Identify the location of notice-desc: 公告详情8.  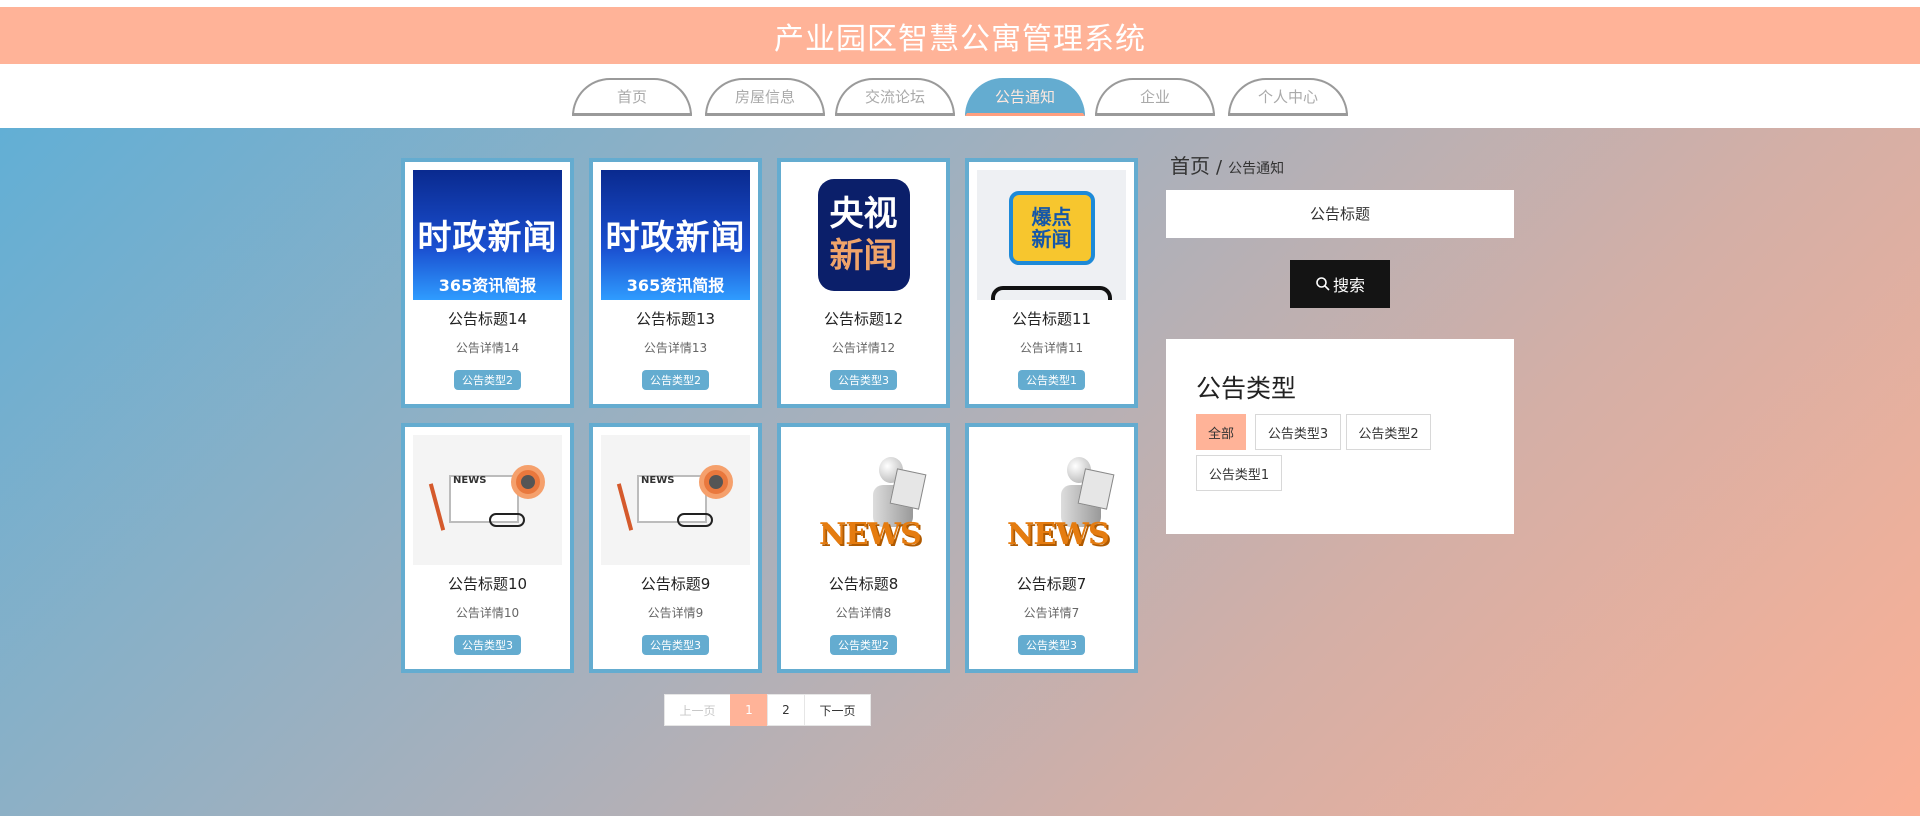
(863, 613).